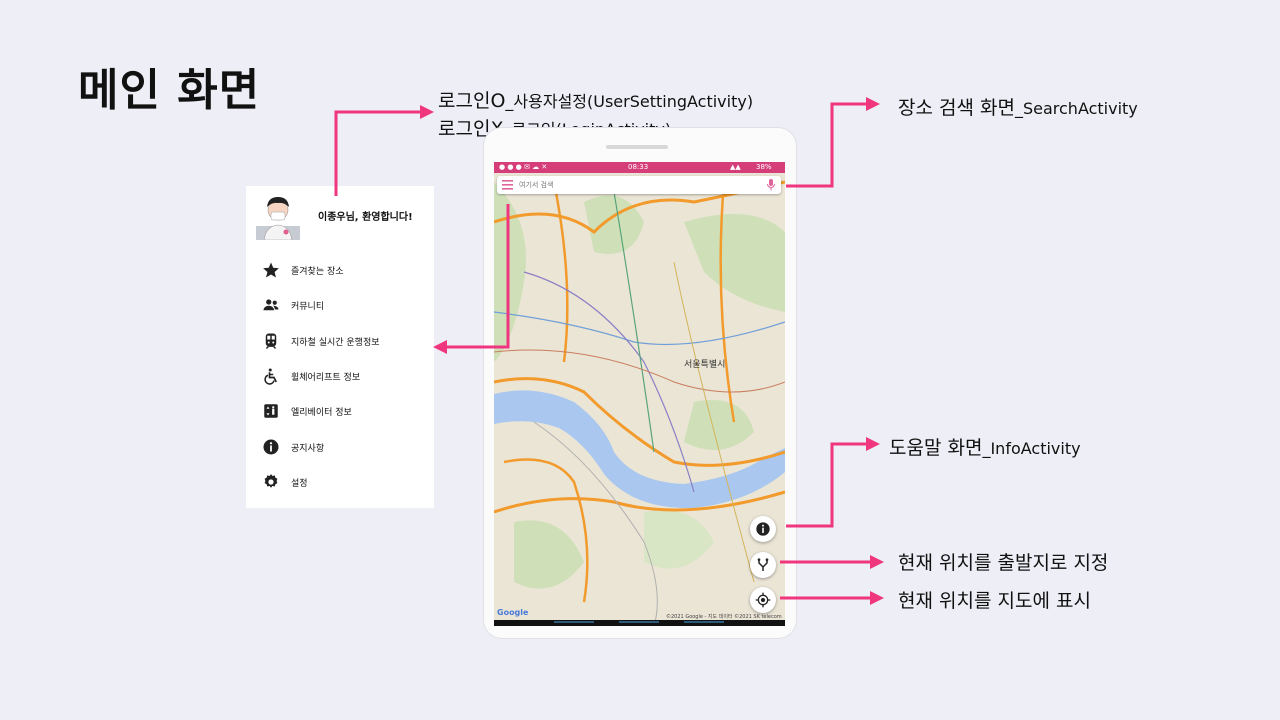 Image resolution: width=1280 pixels, height=720 pixels. What do you see at coordinates (478, 276) in the screenshot?
I see `arrow-menu-to-drawer` at bounding box center [478, 276].